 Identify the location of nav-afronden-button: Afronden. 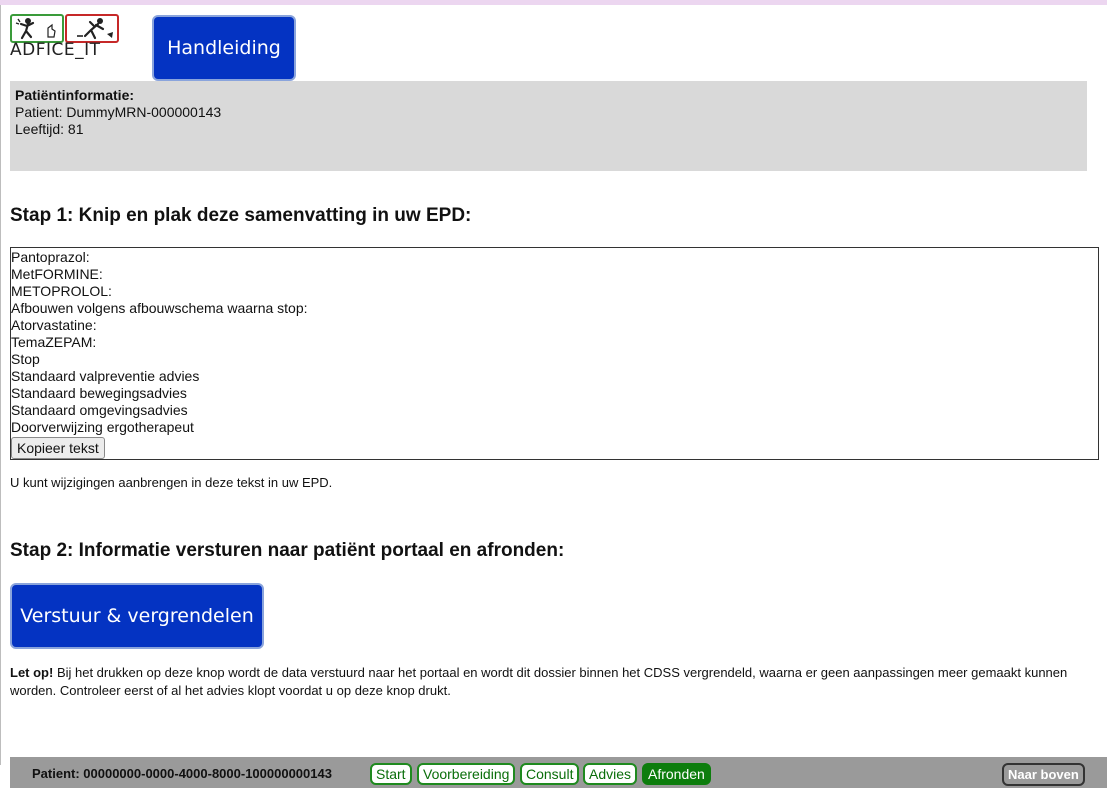
(676, 774).